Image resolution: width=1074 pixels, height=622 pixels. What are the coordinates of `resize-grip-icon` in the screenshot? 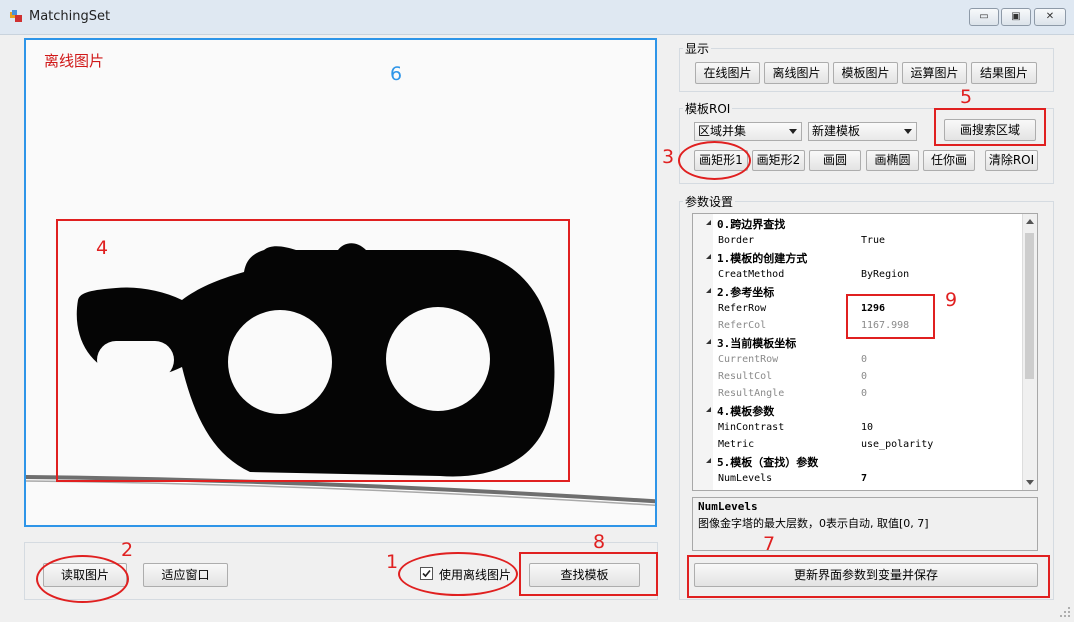 It's located at (1065, 612).